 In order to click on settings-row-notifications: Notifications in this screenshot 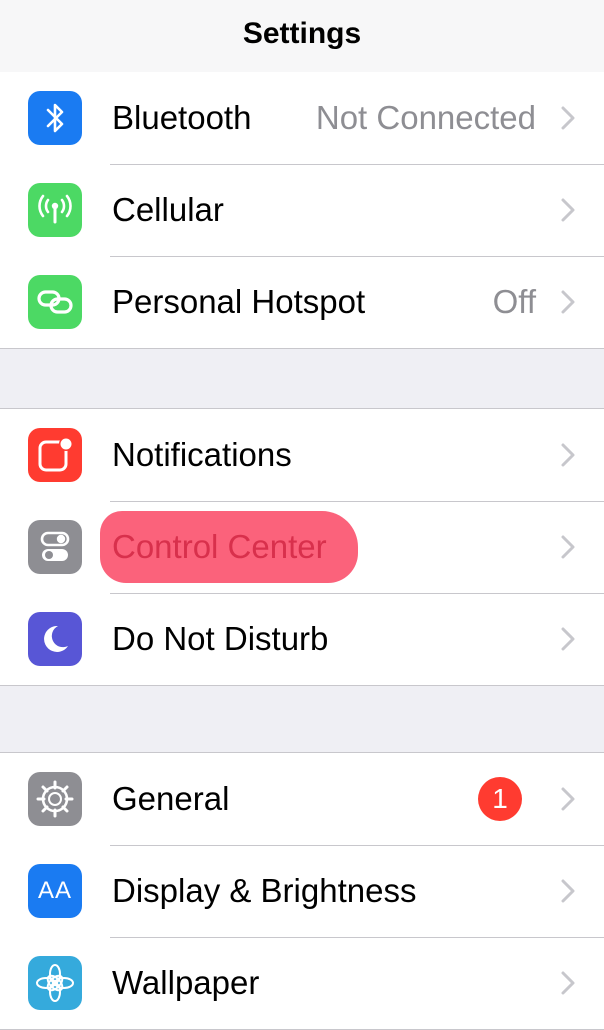, I will do `click(302, 455)`.